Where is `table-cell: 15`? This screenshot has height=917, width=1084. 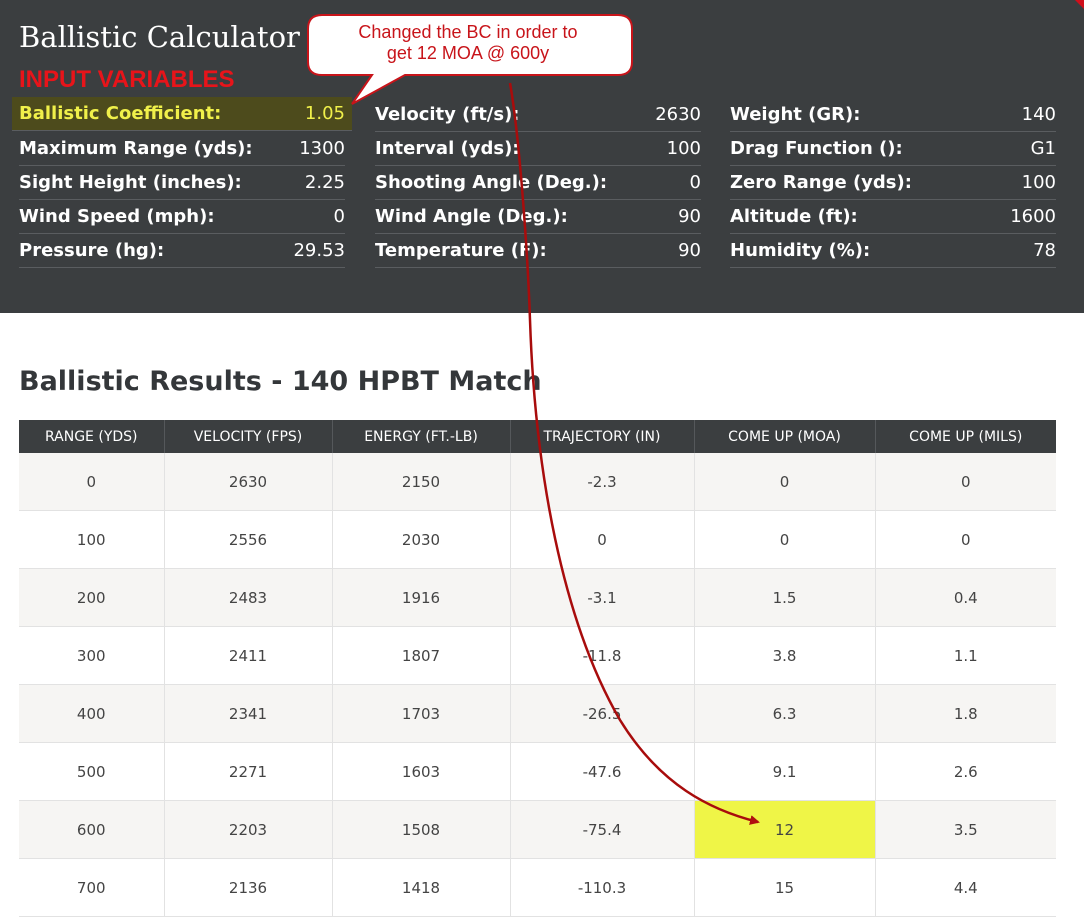
table-cell: 15 is located at coordinates (785, 887).